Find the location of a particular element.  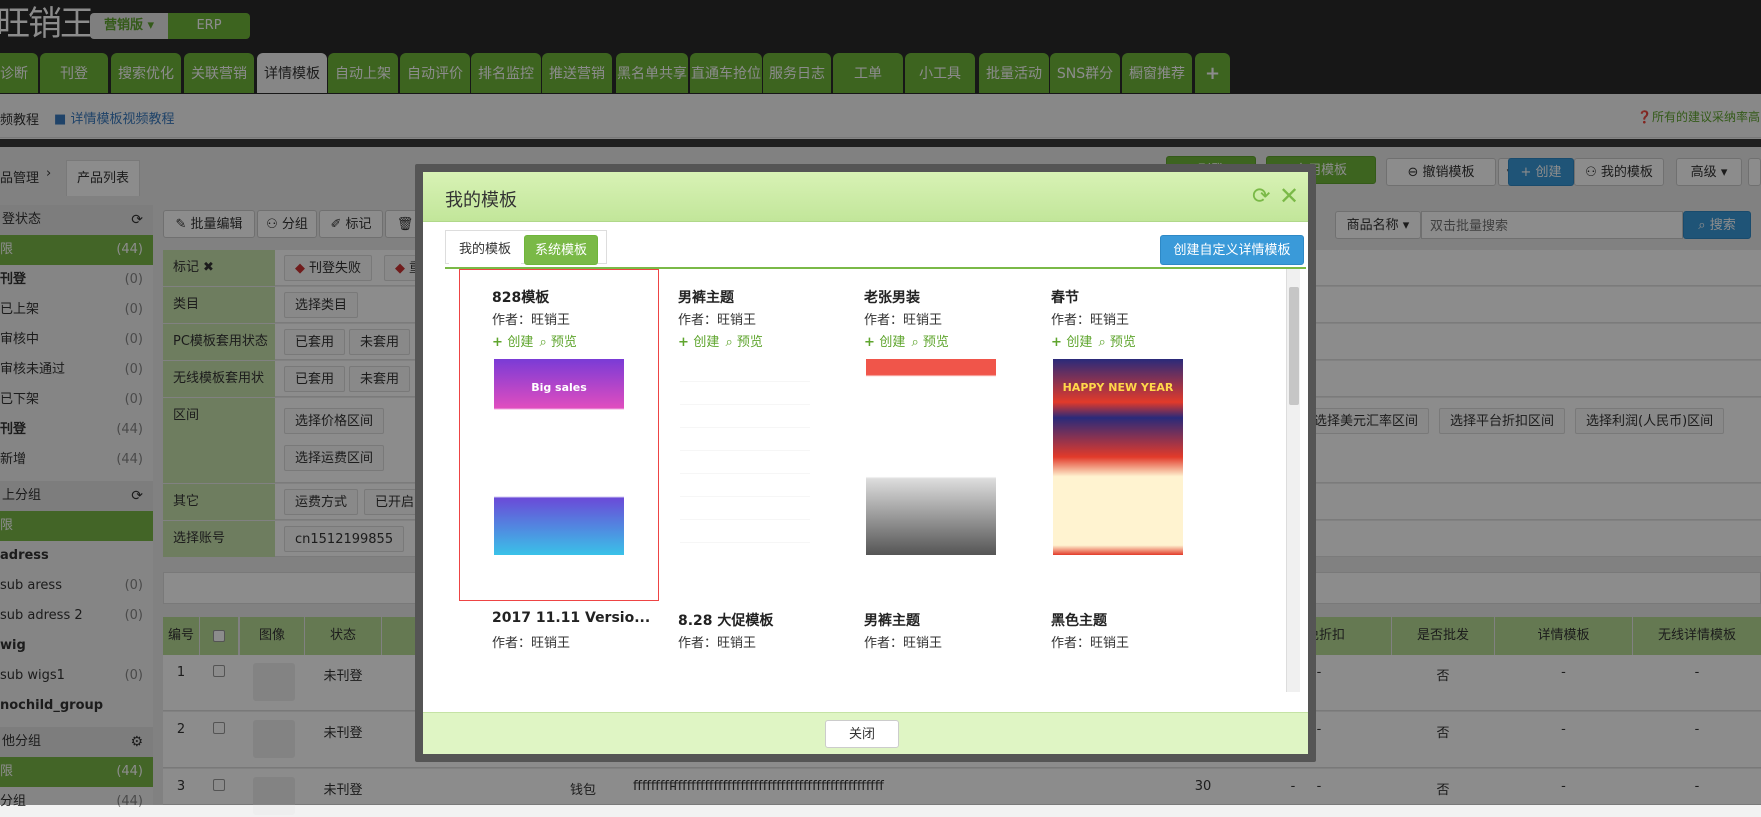

template-name: 老张男装 is located at coordinates (892, 298).